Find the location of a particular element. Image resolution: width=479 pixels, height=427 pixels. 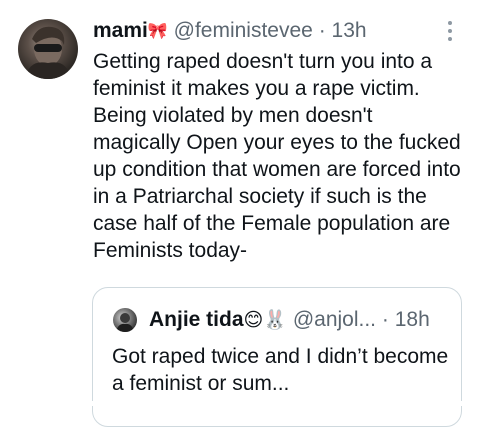

display-name: mami is located at coordinates (120, 30).